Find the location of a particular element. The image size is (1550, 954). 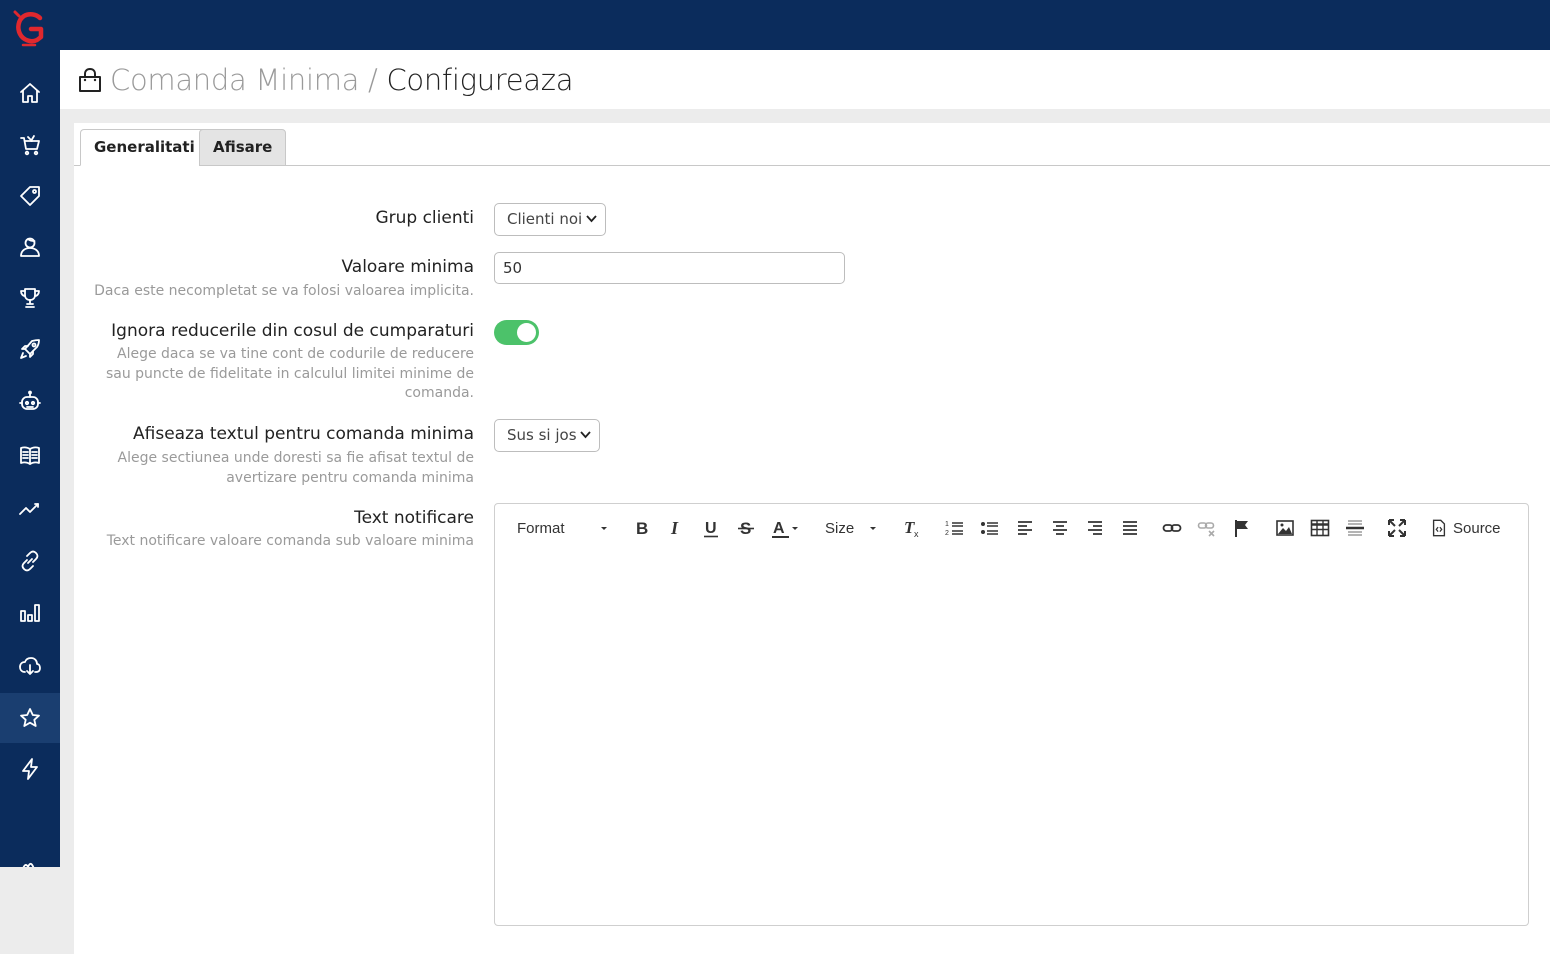

min-value-label: Valoare minima is located at coordinates (407, 267).